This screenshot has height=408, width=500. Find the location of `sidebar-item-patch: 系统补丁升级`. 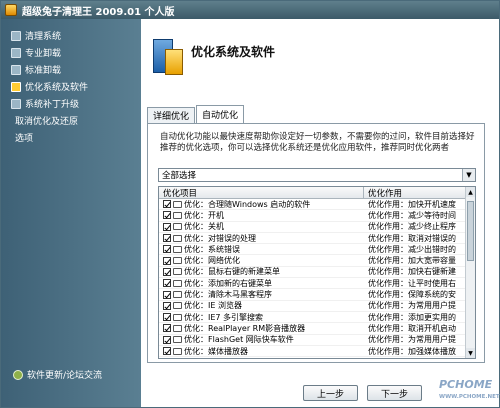

sidebar-item-patch: 系统补丁升级 is located at coordinates (71, 103).